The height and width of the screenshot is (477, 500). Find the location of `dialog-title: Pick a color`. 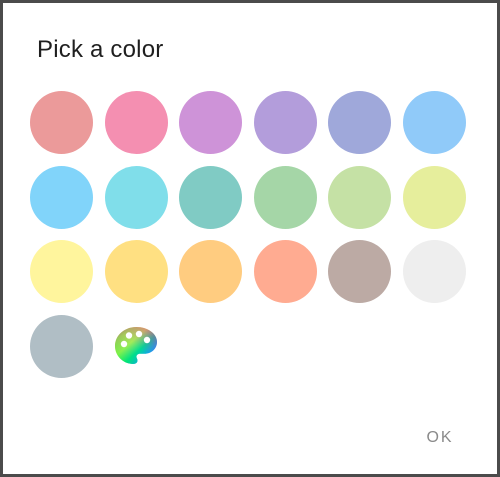

dialog-title: Pick a color is located at coordinates (100, 49).